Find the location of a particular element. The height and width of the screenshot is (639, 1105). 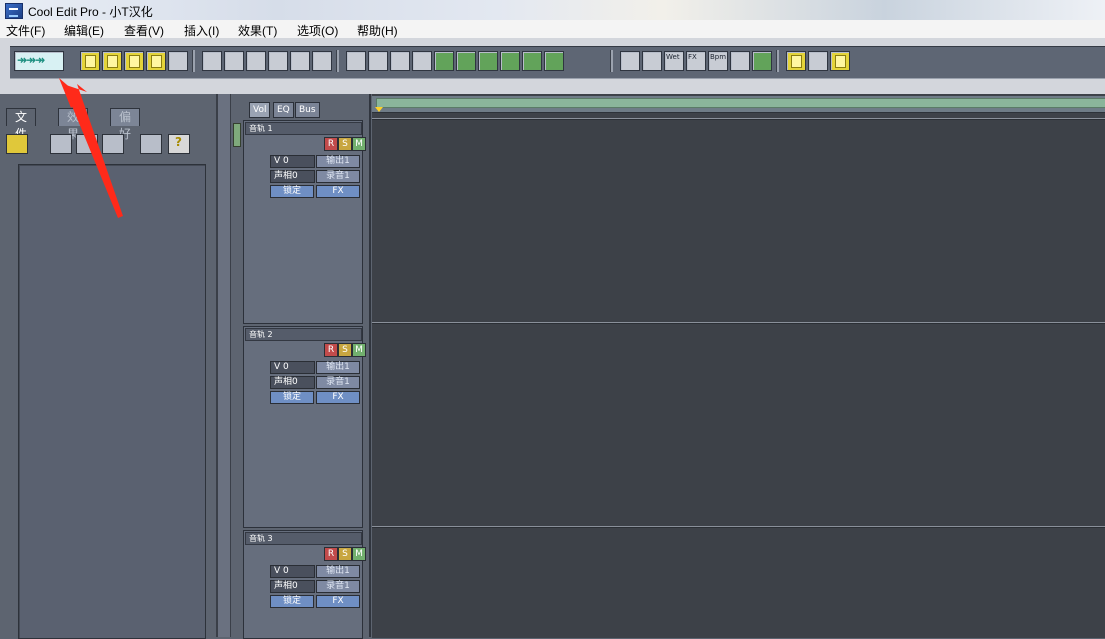

snap-button is located at coordinates (422, 61).